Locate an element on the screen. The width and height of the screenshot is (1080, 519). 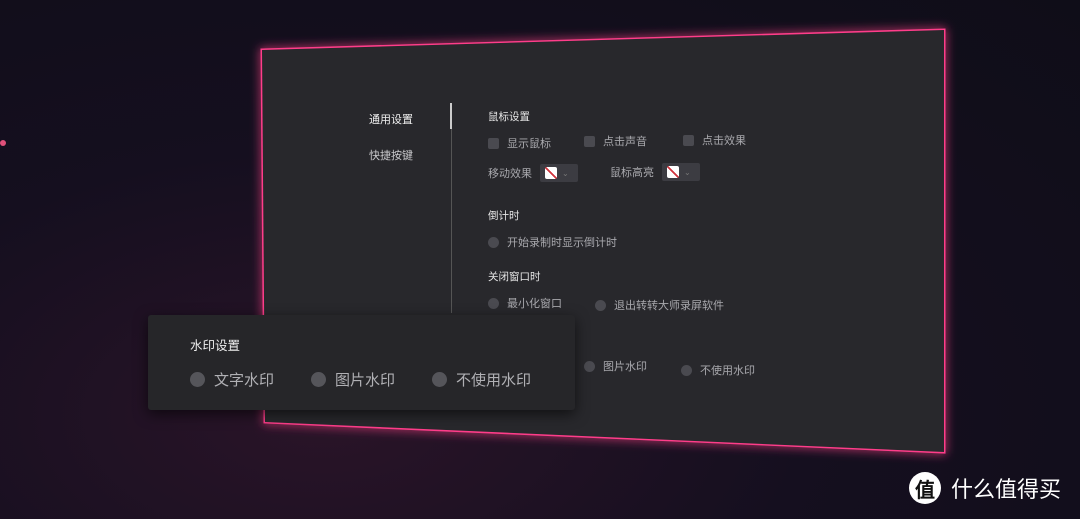
countdown-radio: 开始录制时显示倒计时 is located at coordinates (552, 242).